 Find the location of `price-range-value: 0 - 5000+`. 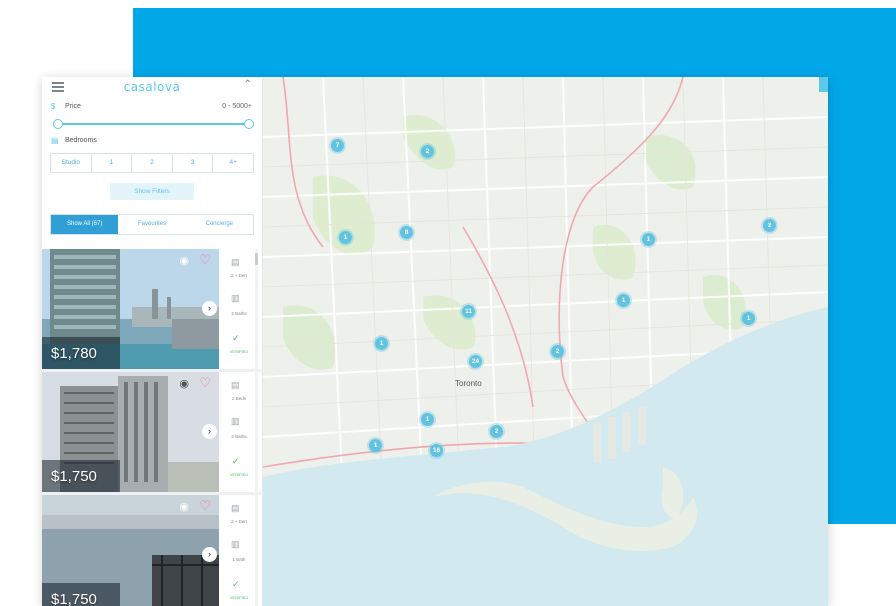

price-range-value: 0 - 5000+ is located at coordinates (237, 106).